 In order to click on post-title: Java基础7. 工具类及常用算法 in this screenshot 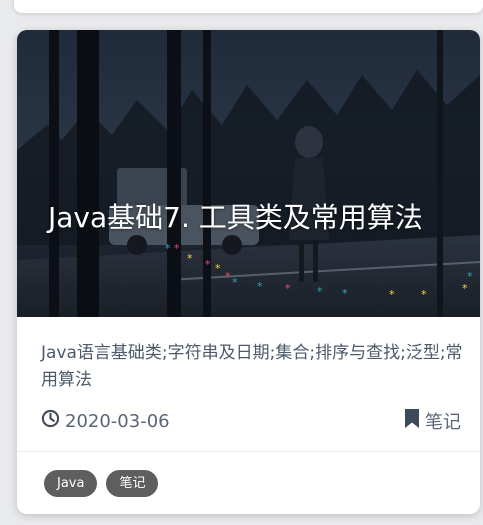, I will do `click(248, 218)`.